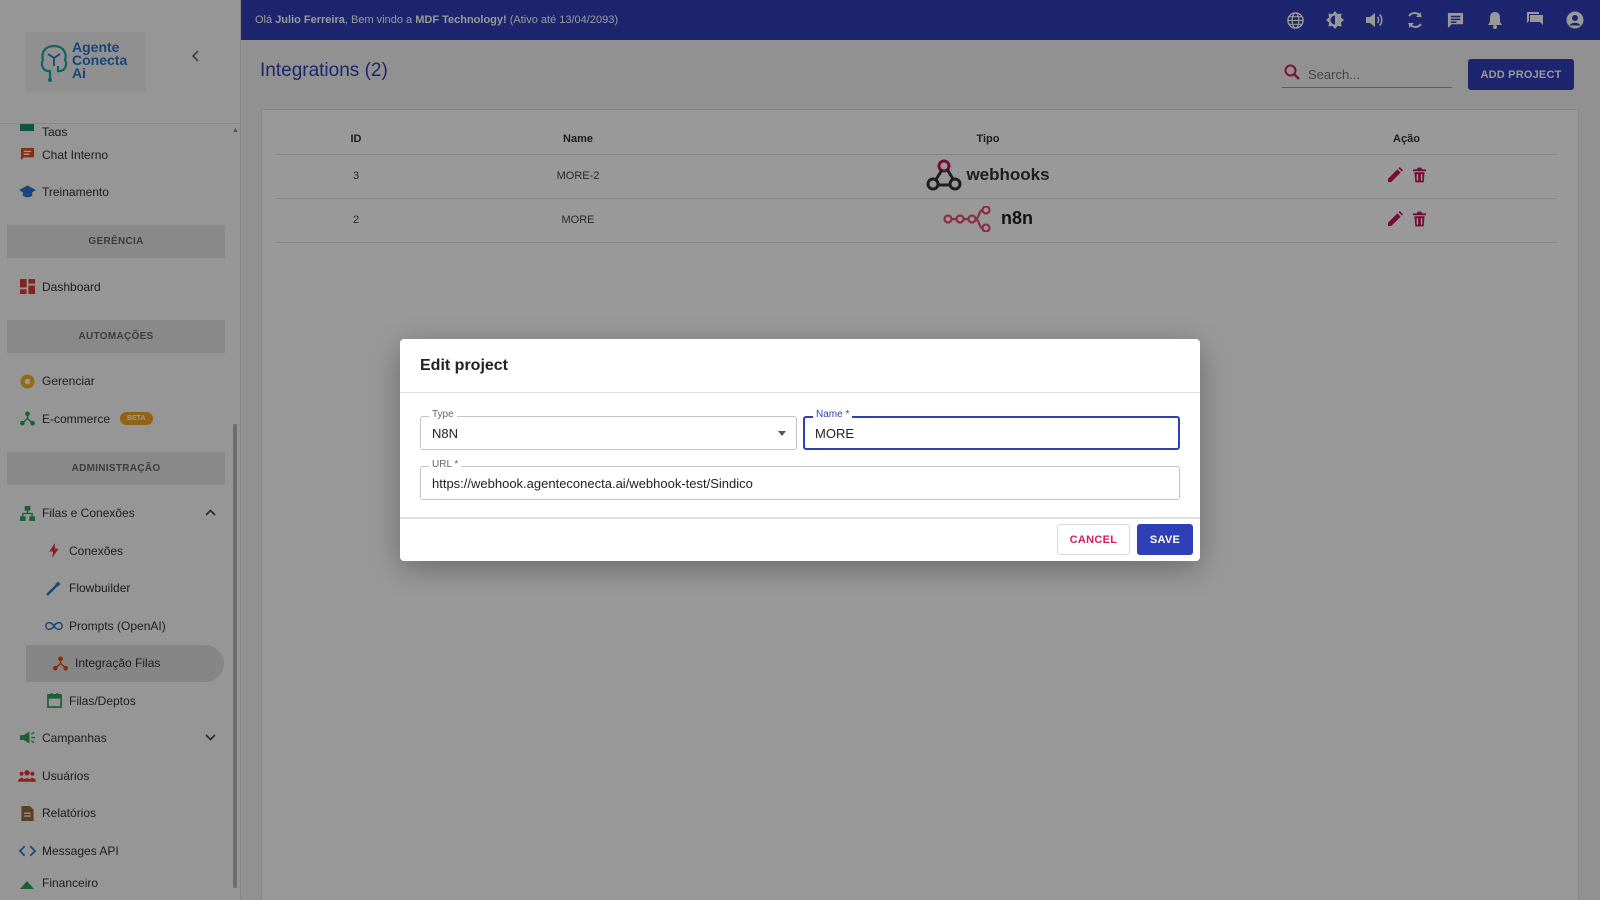 This screenshot has width=1600, height=900. Describe the element at coordinates (608, 429) in the screenshot. I see `type-select: Type N8N` at that location.